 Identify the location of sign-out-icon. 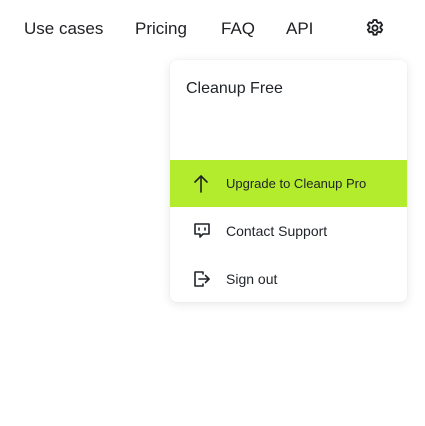
(202, 279).